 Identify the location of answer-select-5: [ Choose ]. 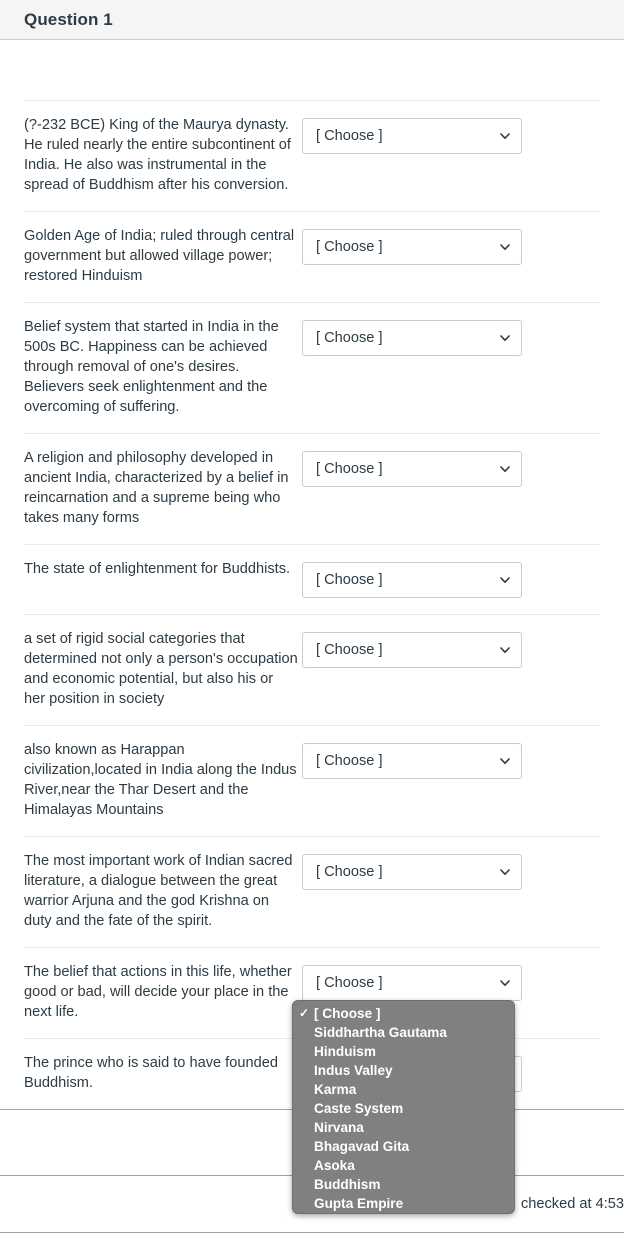
(412, 650).